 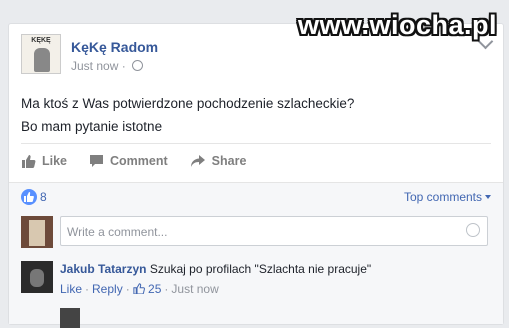 I want to click on commenter-avatar, so click(x=37, y=277).